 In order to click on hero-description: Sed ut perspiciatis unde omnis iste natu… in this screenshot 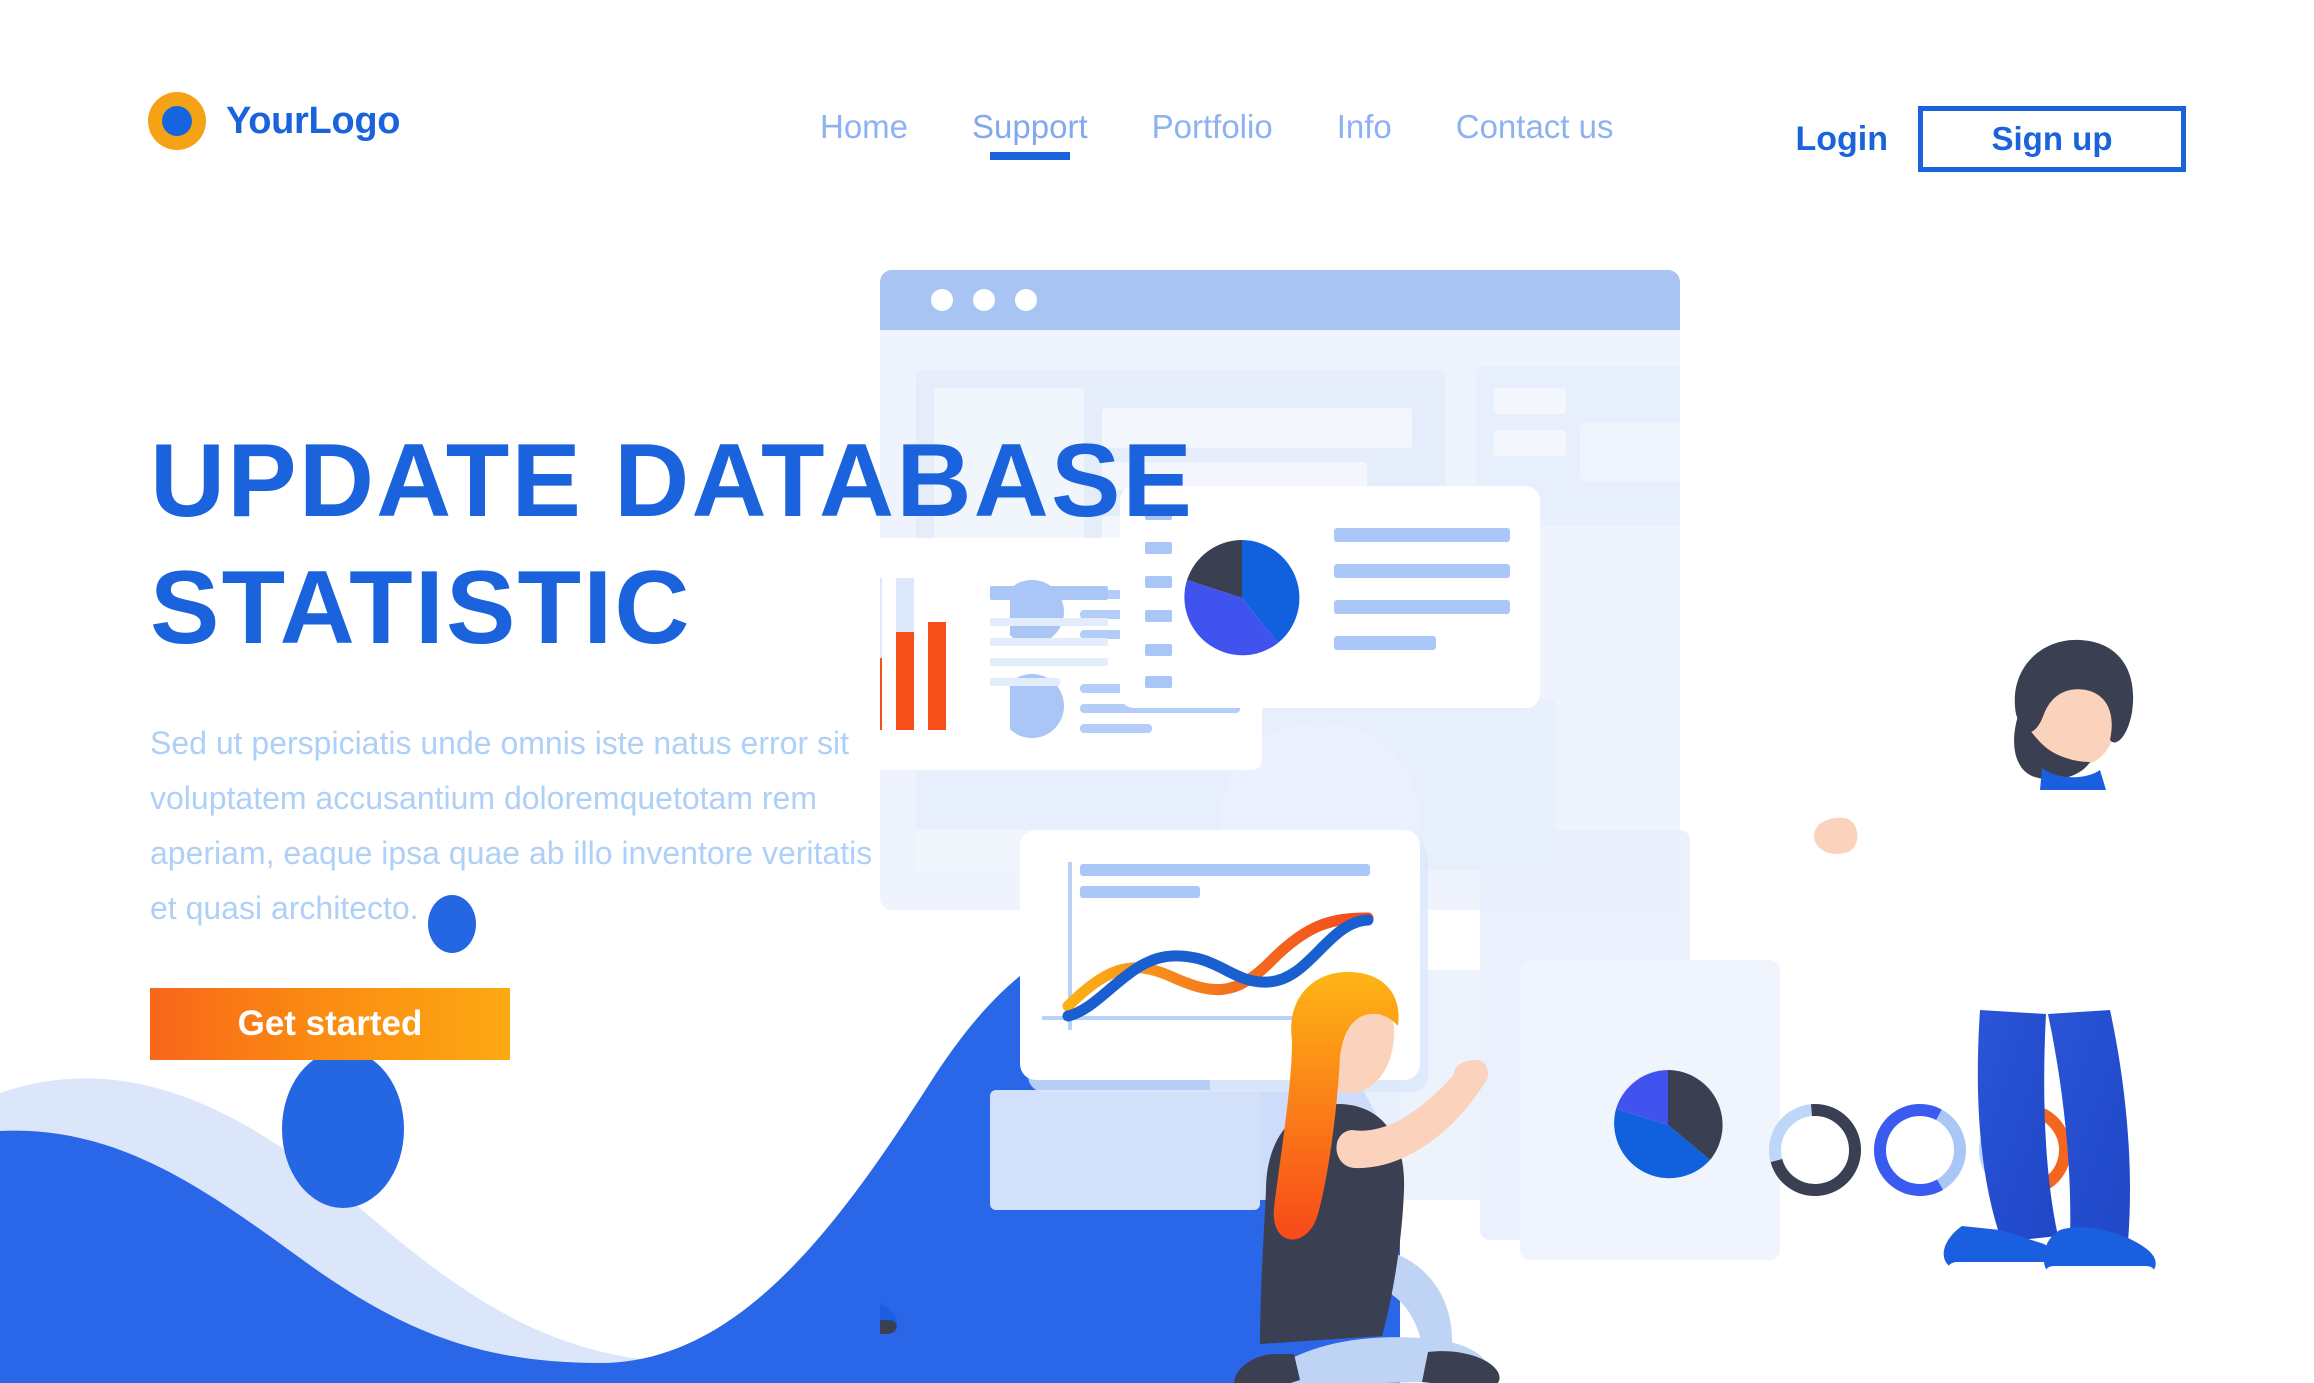, I will do `click(511, 825)`.